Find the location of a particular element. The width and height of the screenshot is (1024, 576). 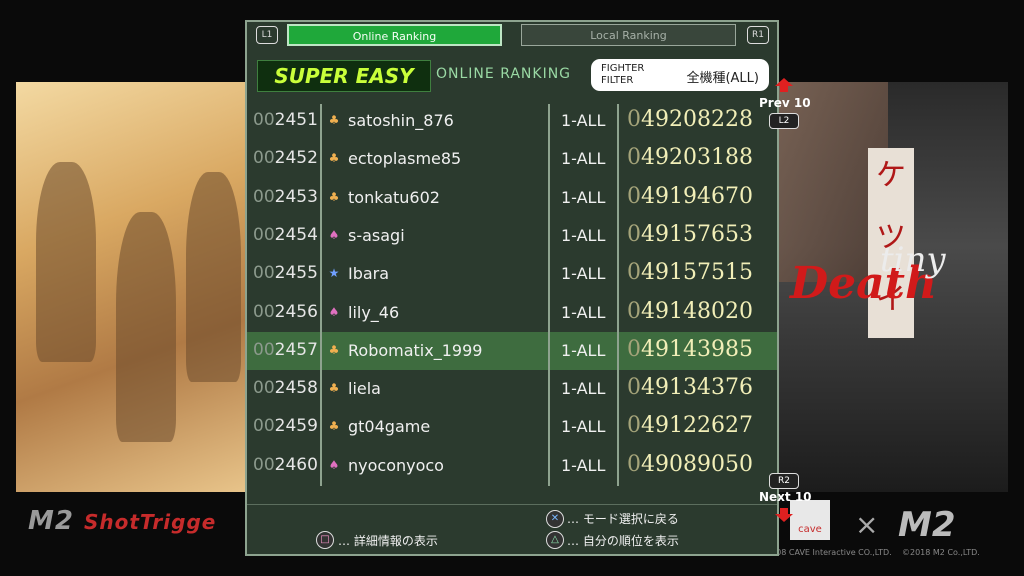

score: 049208228 is located at coordinates (690, 119).